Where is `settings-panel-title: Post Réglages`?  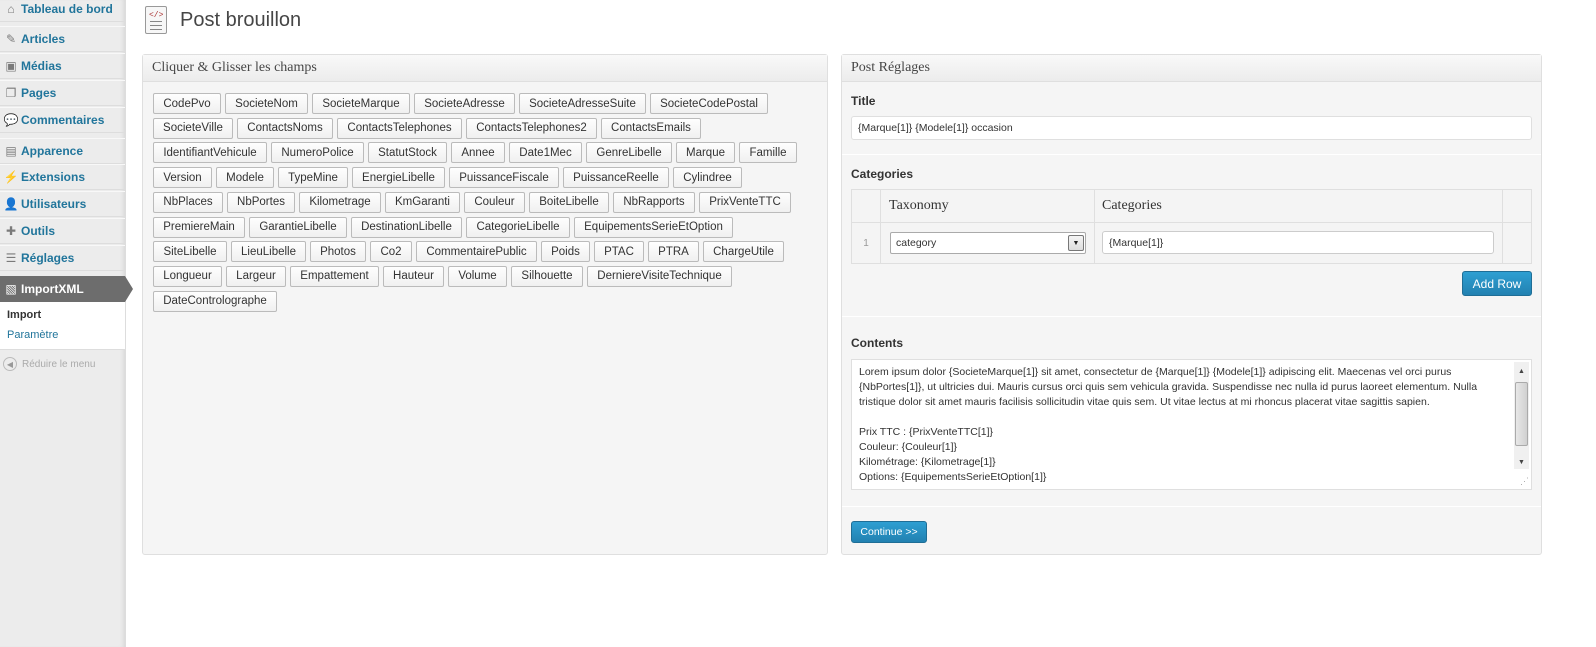
settings-panel-title: Post Réglages is located at coordinates (1191, 68).